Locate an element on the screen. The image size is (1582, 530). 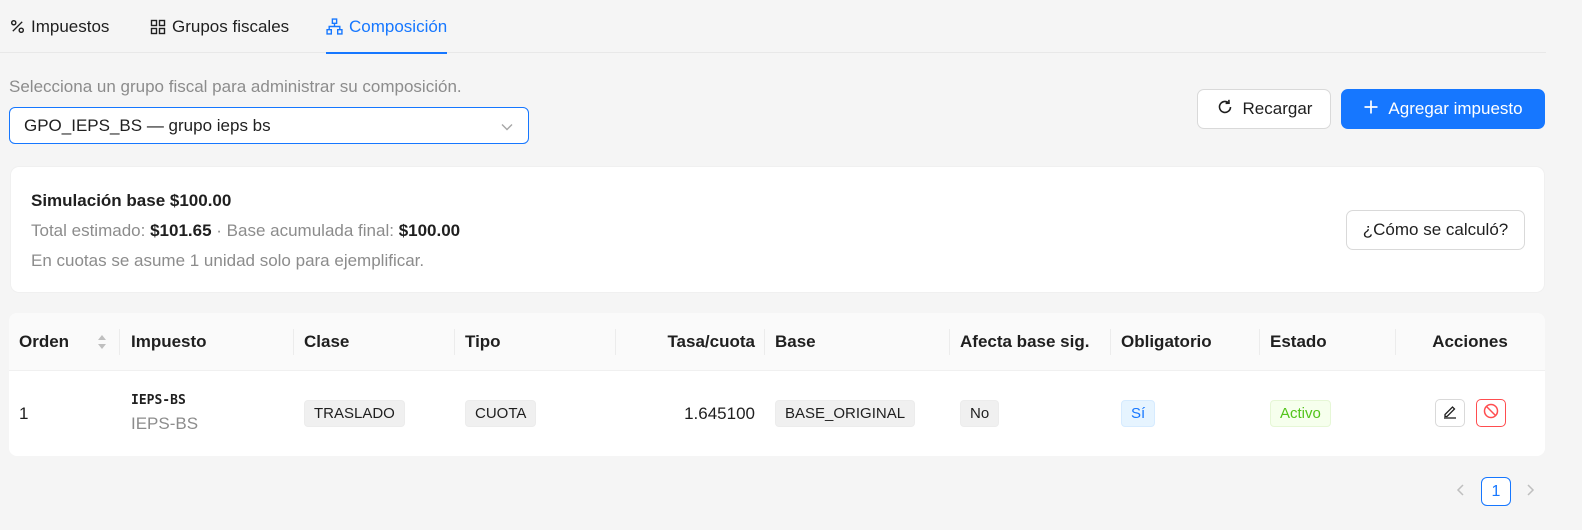
tab-label: Grupos fiscales is located at coordinates (231, 26).